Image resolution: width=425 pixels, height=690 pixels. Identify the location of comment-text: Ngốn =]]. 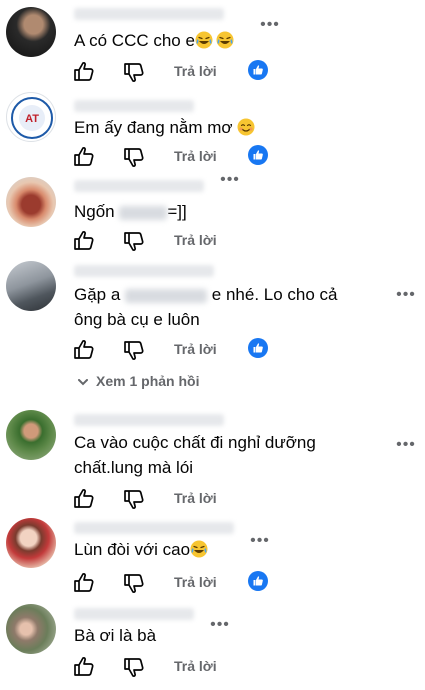
(130, 211).